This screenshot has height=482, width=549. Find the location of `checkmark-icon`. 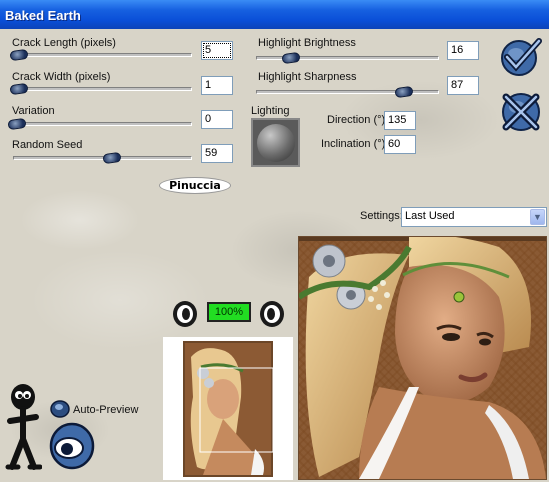

checkmark-icon is located at coordinates (521, 57).